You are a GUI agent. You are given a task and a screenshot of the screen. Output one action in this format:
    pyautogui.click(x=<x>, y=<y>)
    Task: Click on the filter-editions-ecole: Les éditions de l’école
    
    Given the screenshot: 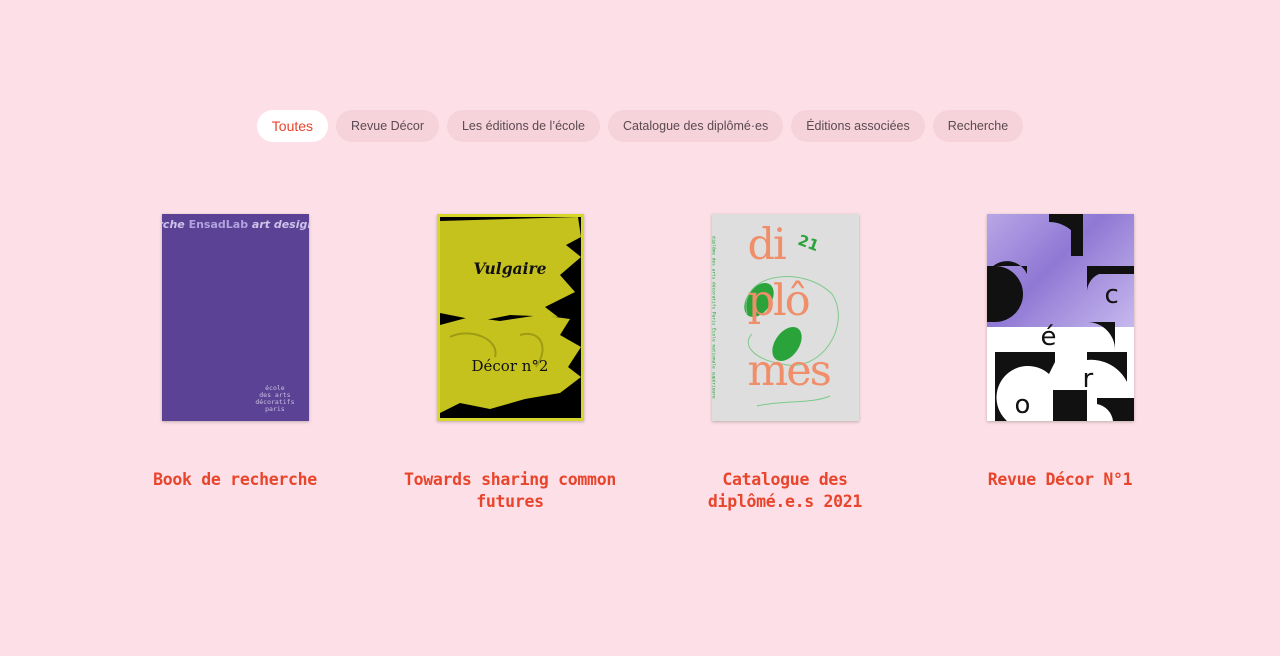 What is the action you would take?
    pyautogui.click(x=523, y=126)
    